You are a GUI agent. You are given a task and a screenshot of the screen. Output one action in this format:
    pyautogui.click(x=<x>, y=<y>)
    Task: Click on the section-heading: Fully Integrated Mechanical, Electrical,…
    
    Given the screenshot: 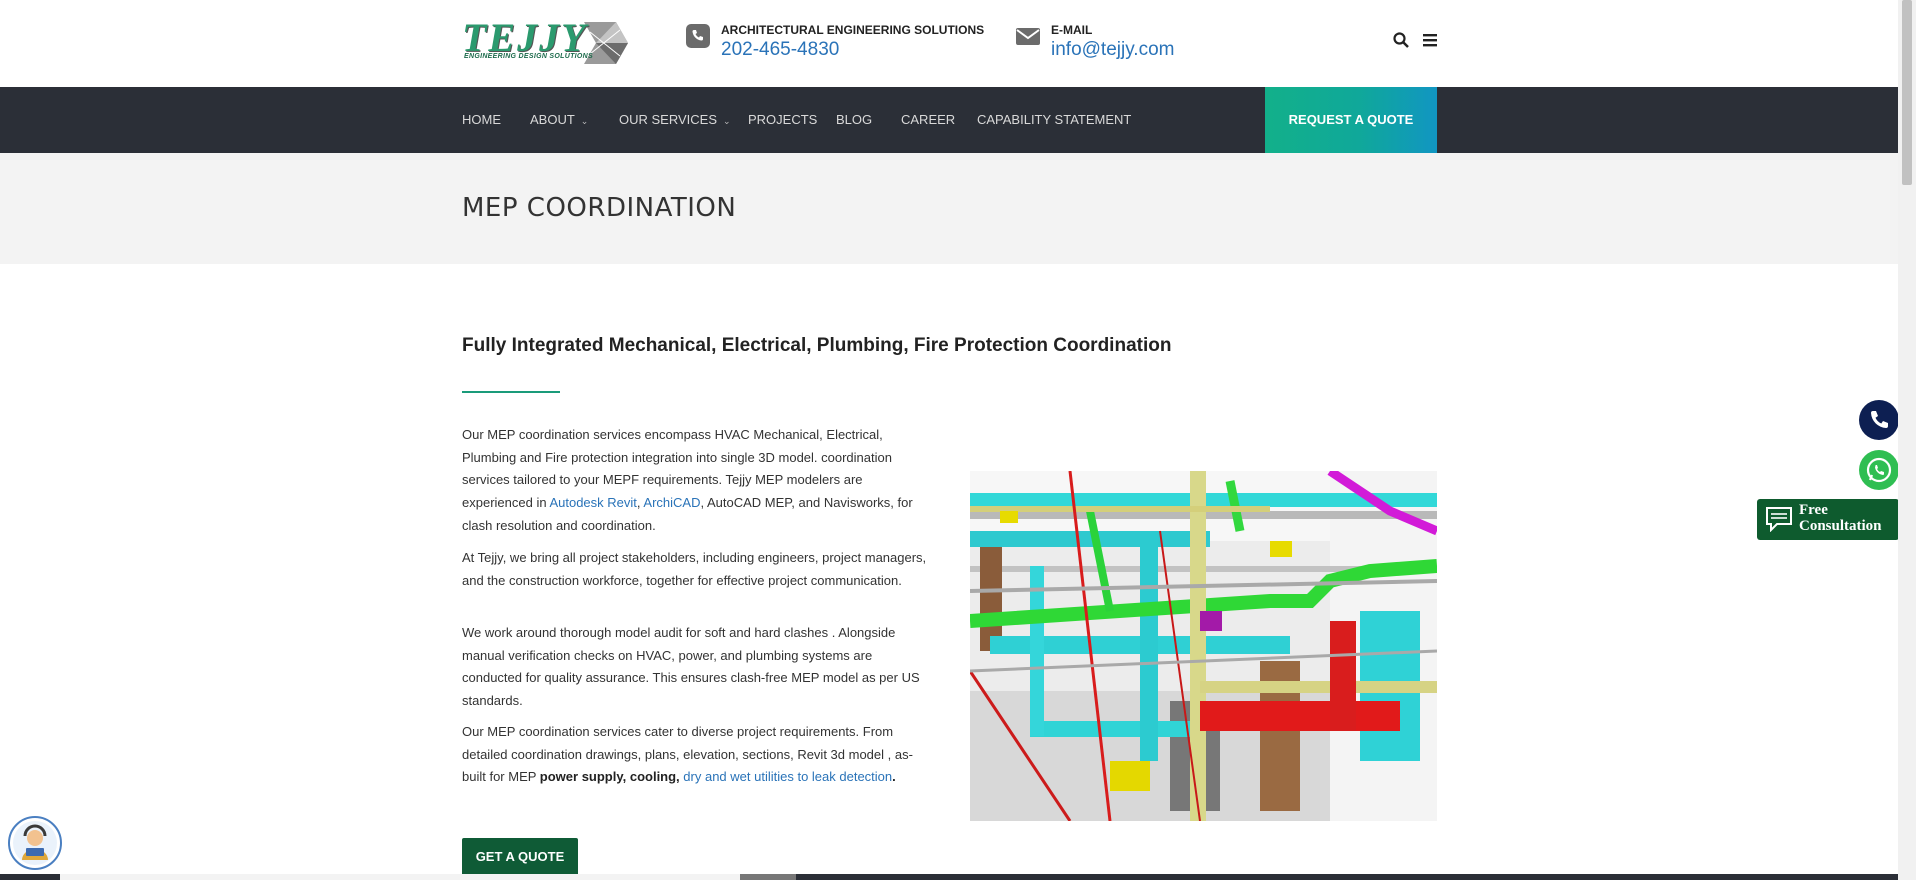 What is the action you would take?
    pyautogui.click(x=817, y=345)
    